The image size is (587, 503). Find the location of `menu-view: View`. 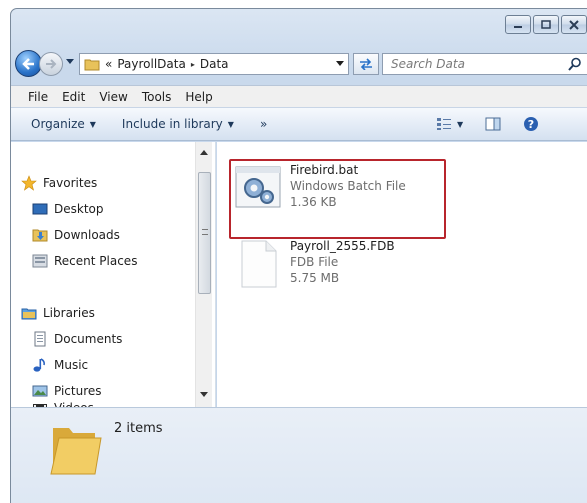

menu-view: View is located at coordinates (113, 97).